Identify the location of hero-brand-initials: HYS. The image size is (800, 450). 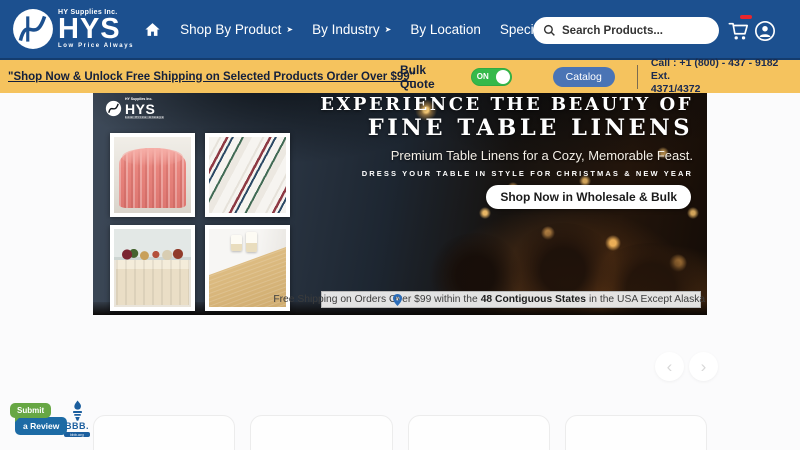
(140, 108).